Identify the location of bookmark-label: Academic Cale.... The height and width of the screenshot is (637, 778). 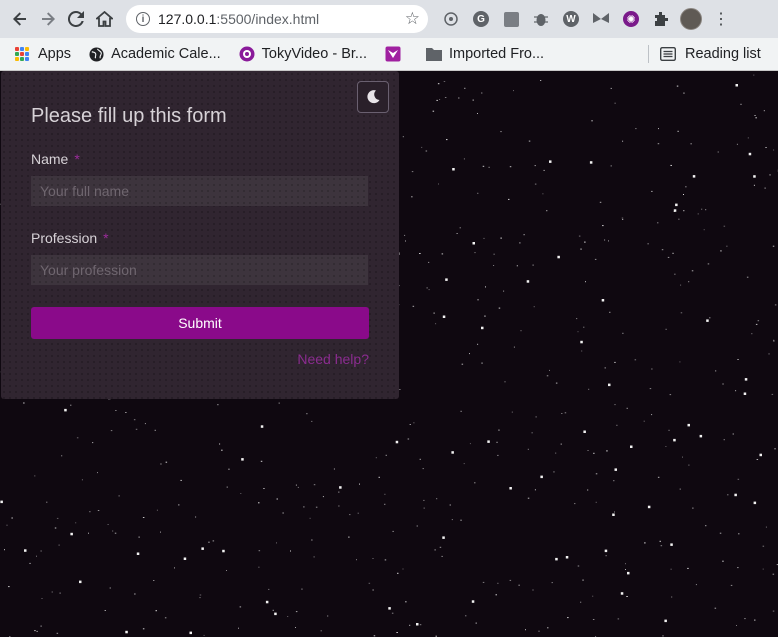
(166, 54).